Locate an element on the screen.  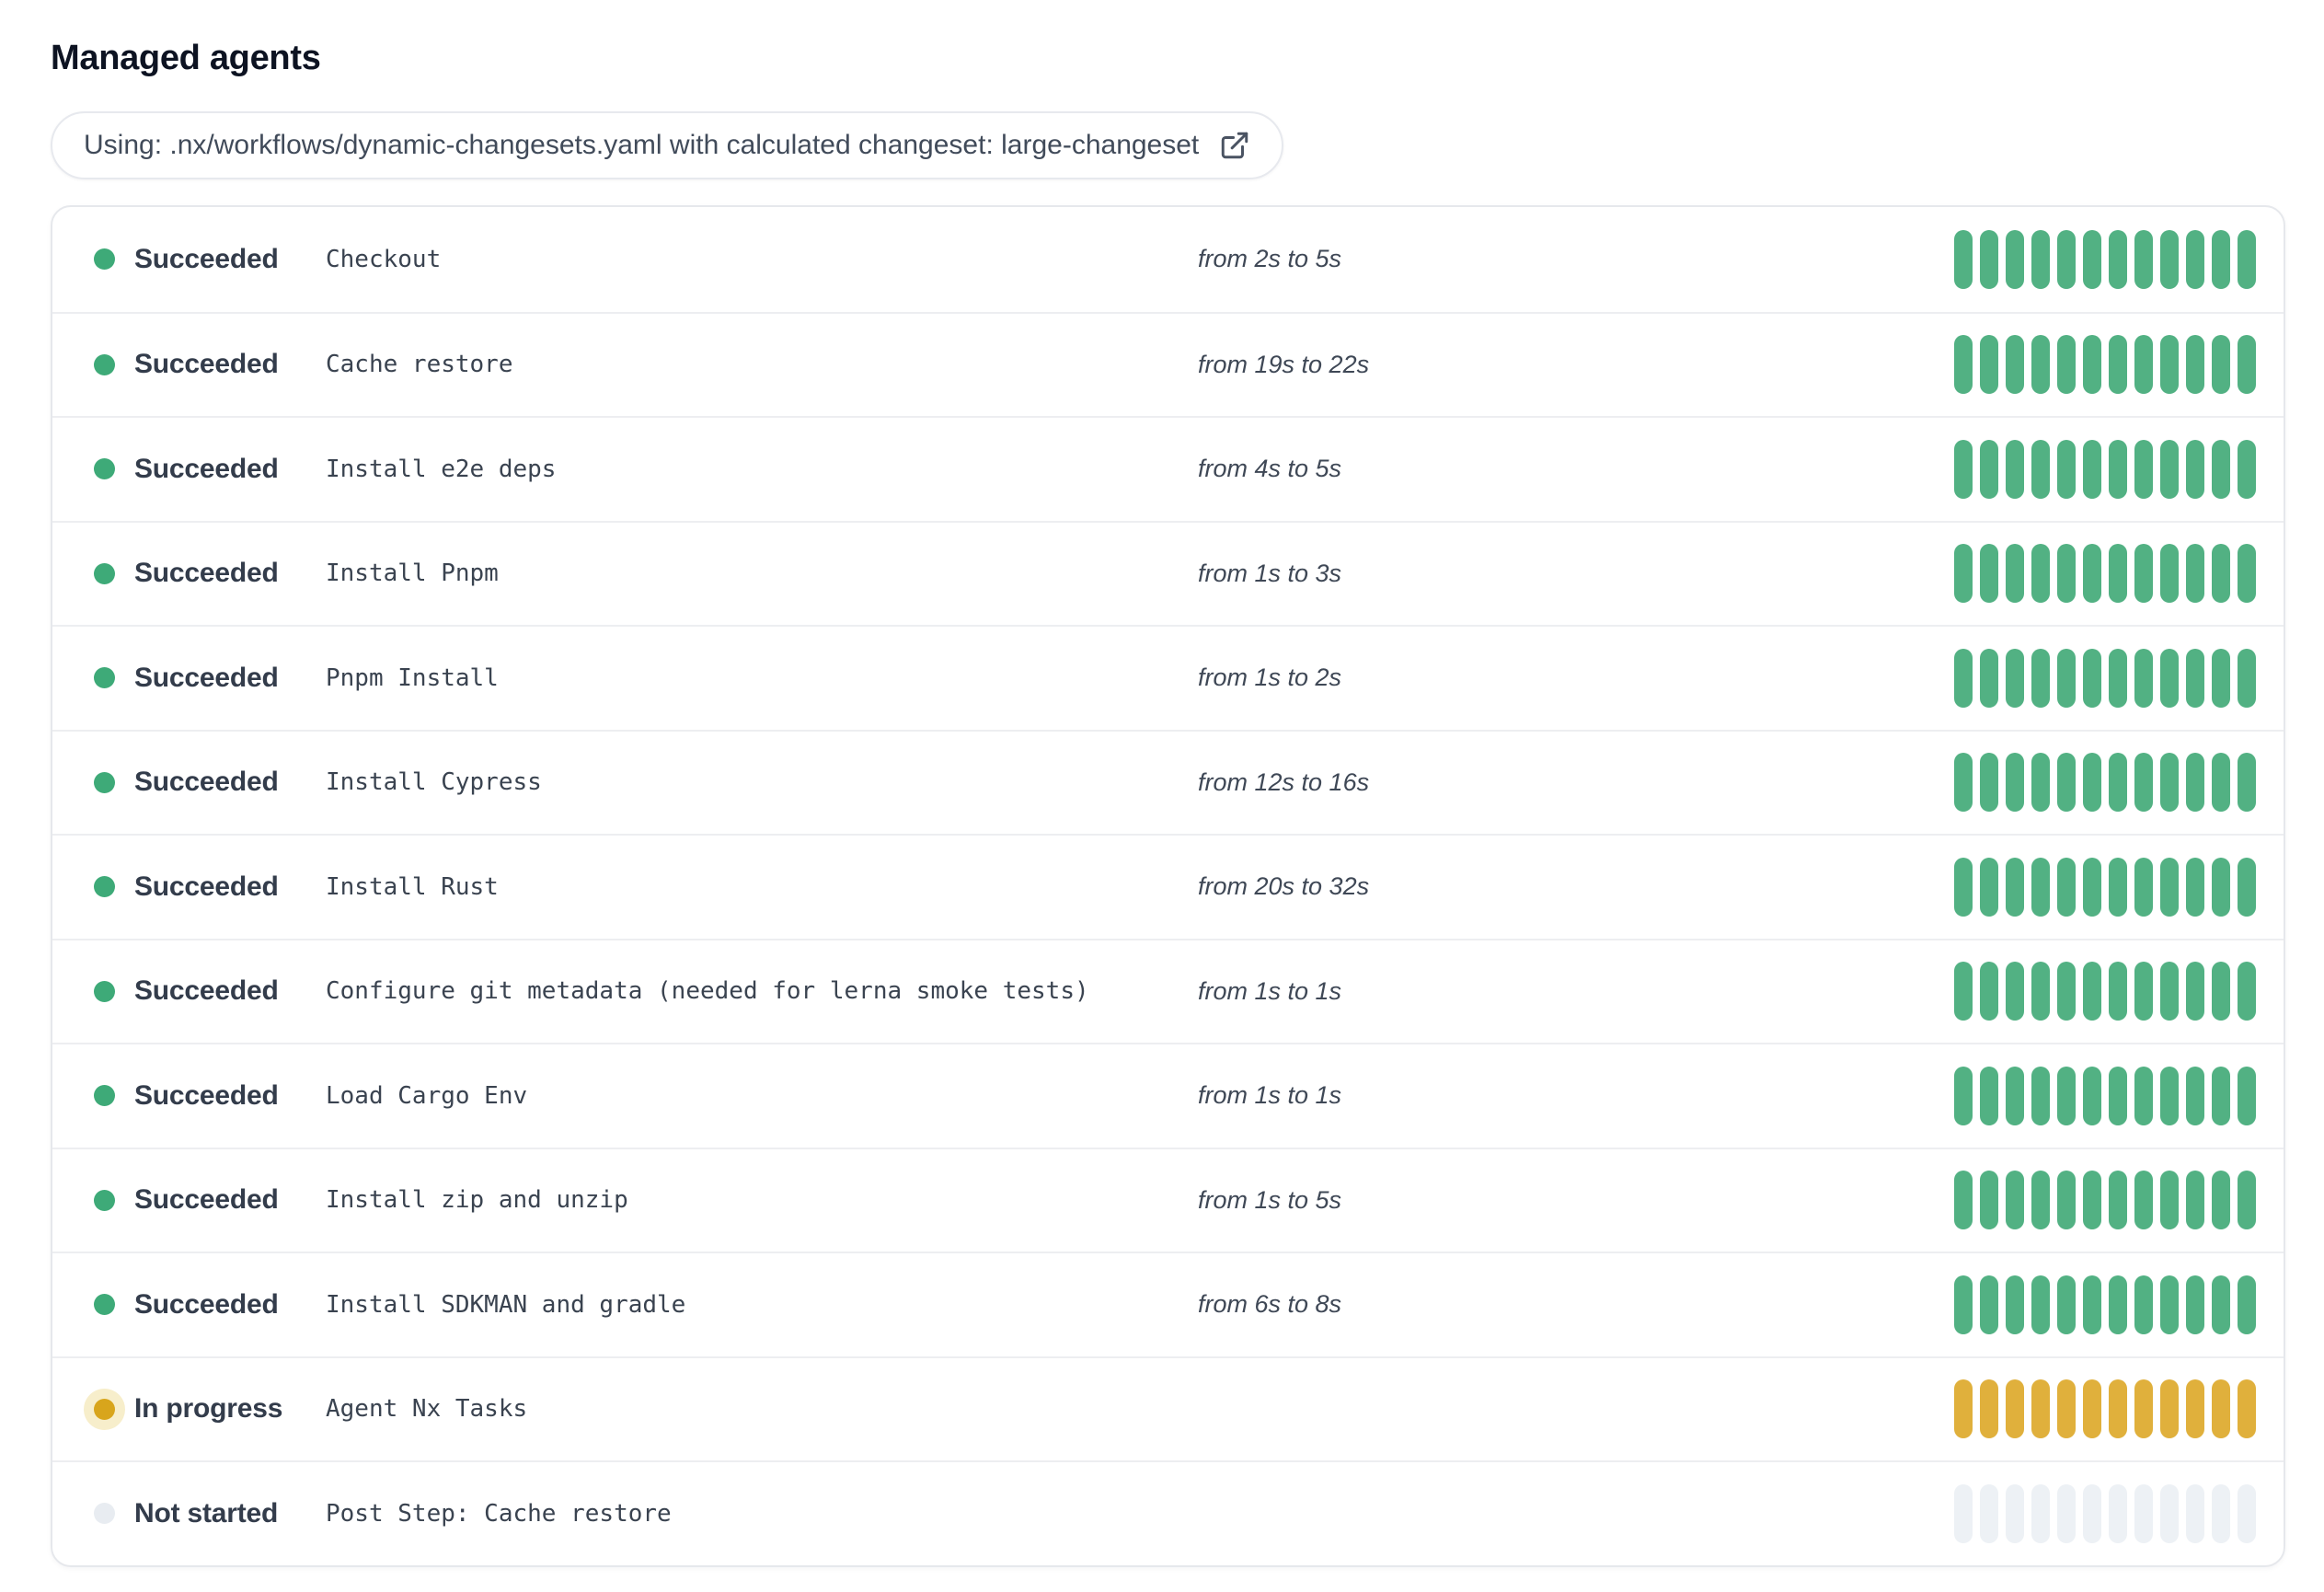
step-name: Pnpm Install is located at coordinates (412, 677).